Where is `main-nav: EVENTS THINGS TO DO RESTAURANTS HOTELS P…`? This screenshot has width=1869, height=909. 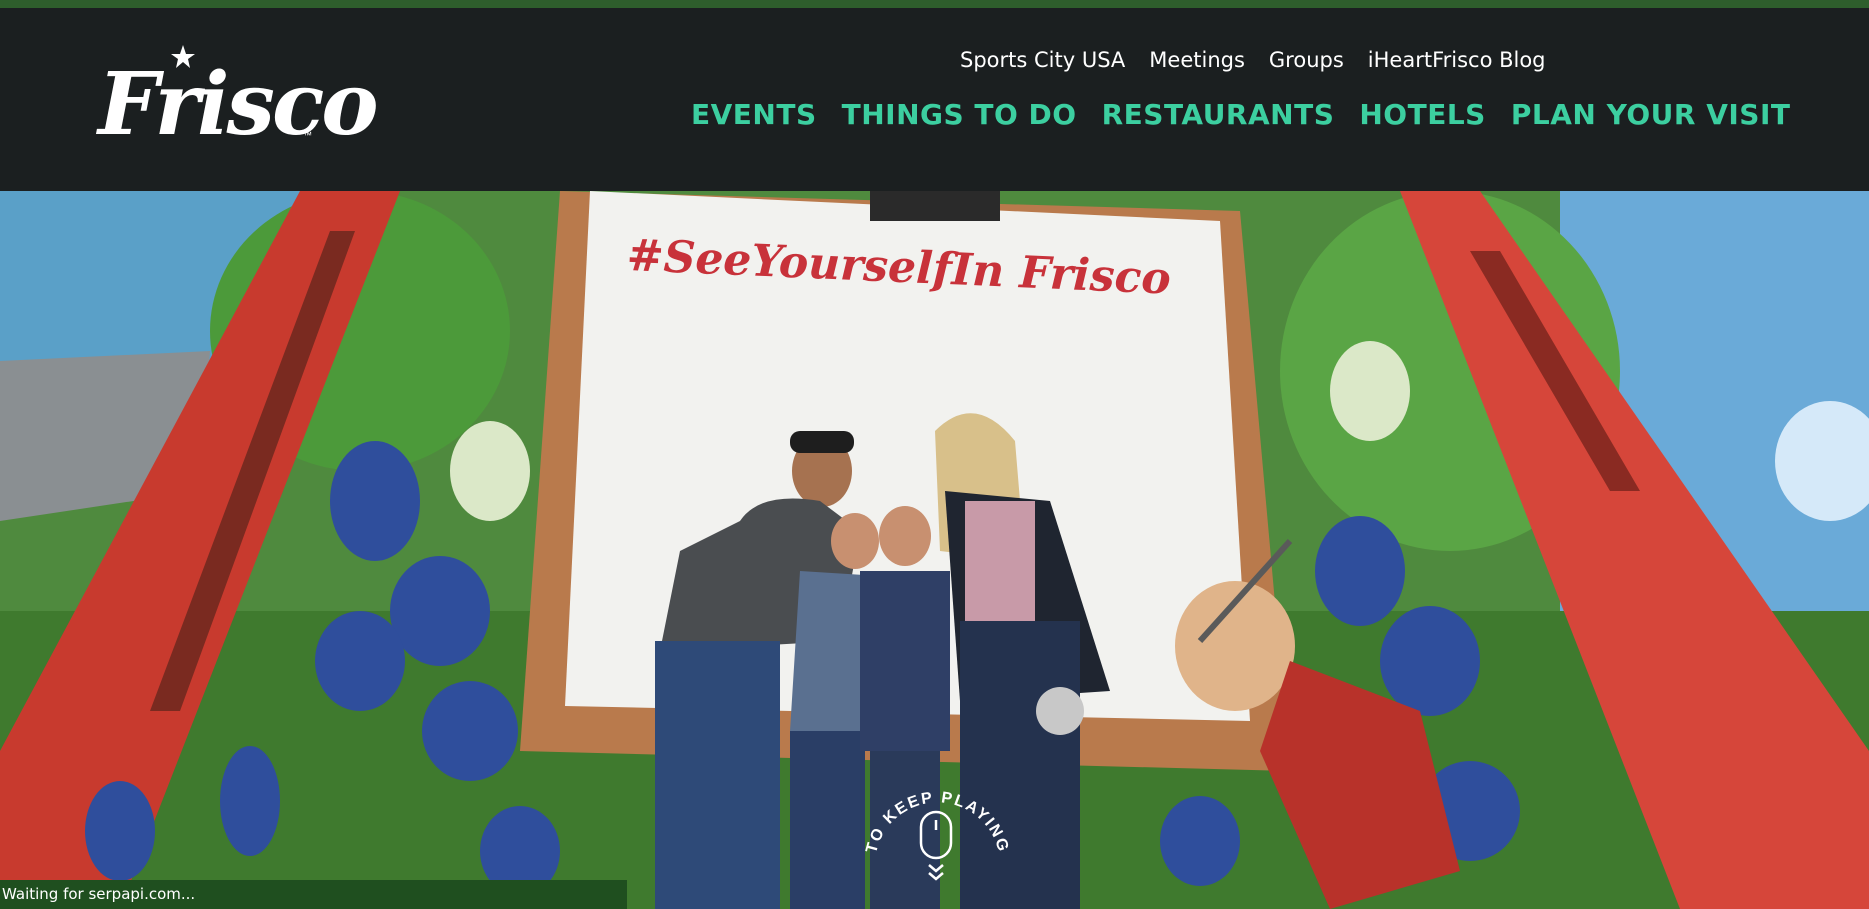
main-nav: EVENTS THINGS TO DO RESTAURANTS HOTELS P… is located at coordinates (1253, 114).